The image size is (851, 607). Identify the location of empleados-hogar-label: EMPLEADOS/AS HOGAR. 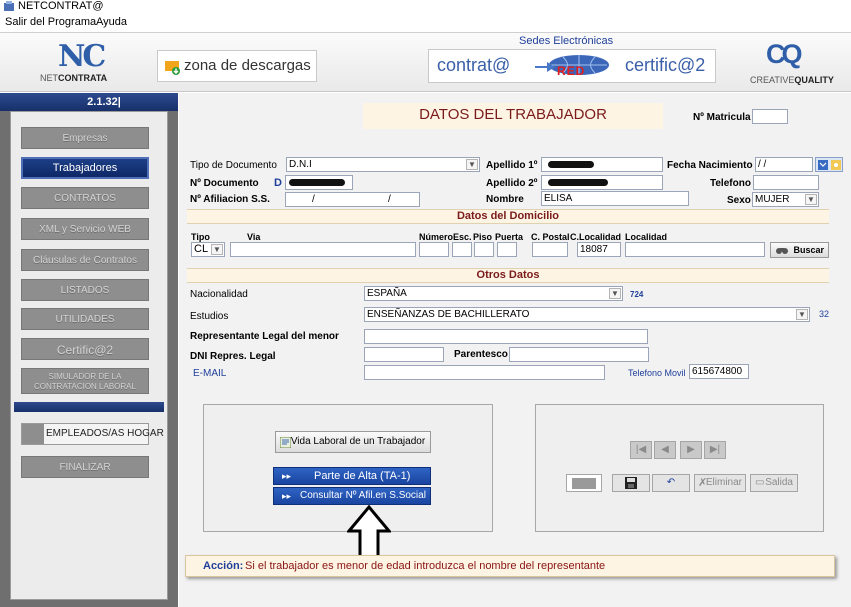
(105, 433).